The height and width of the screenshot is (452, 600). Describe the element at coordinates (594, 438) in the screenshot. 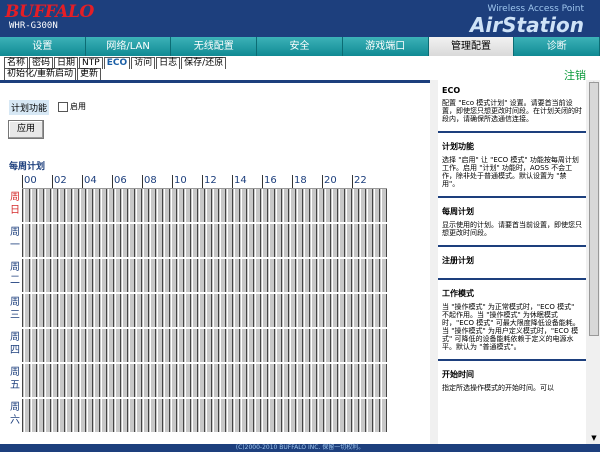

I see `scroll-down-icon: ▼` at that location.